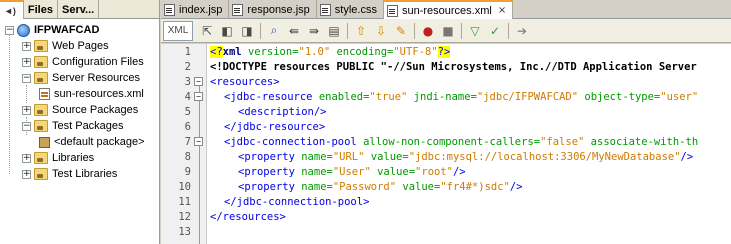  What do you see at coordinates (187, 96) in the screenshot?
I see `line-number: 4` at bounding box center [187, 96].